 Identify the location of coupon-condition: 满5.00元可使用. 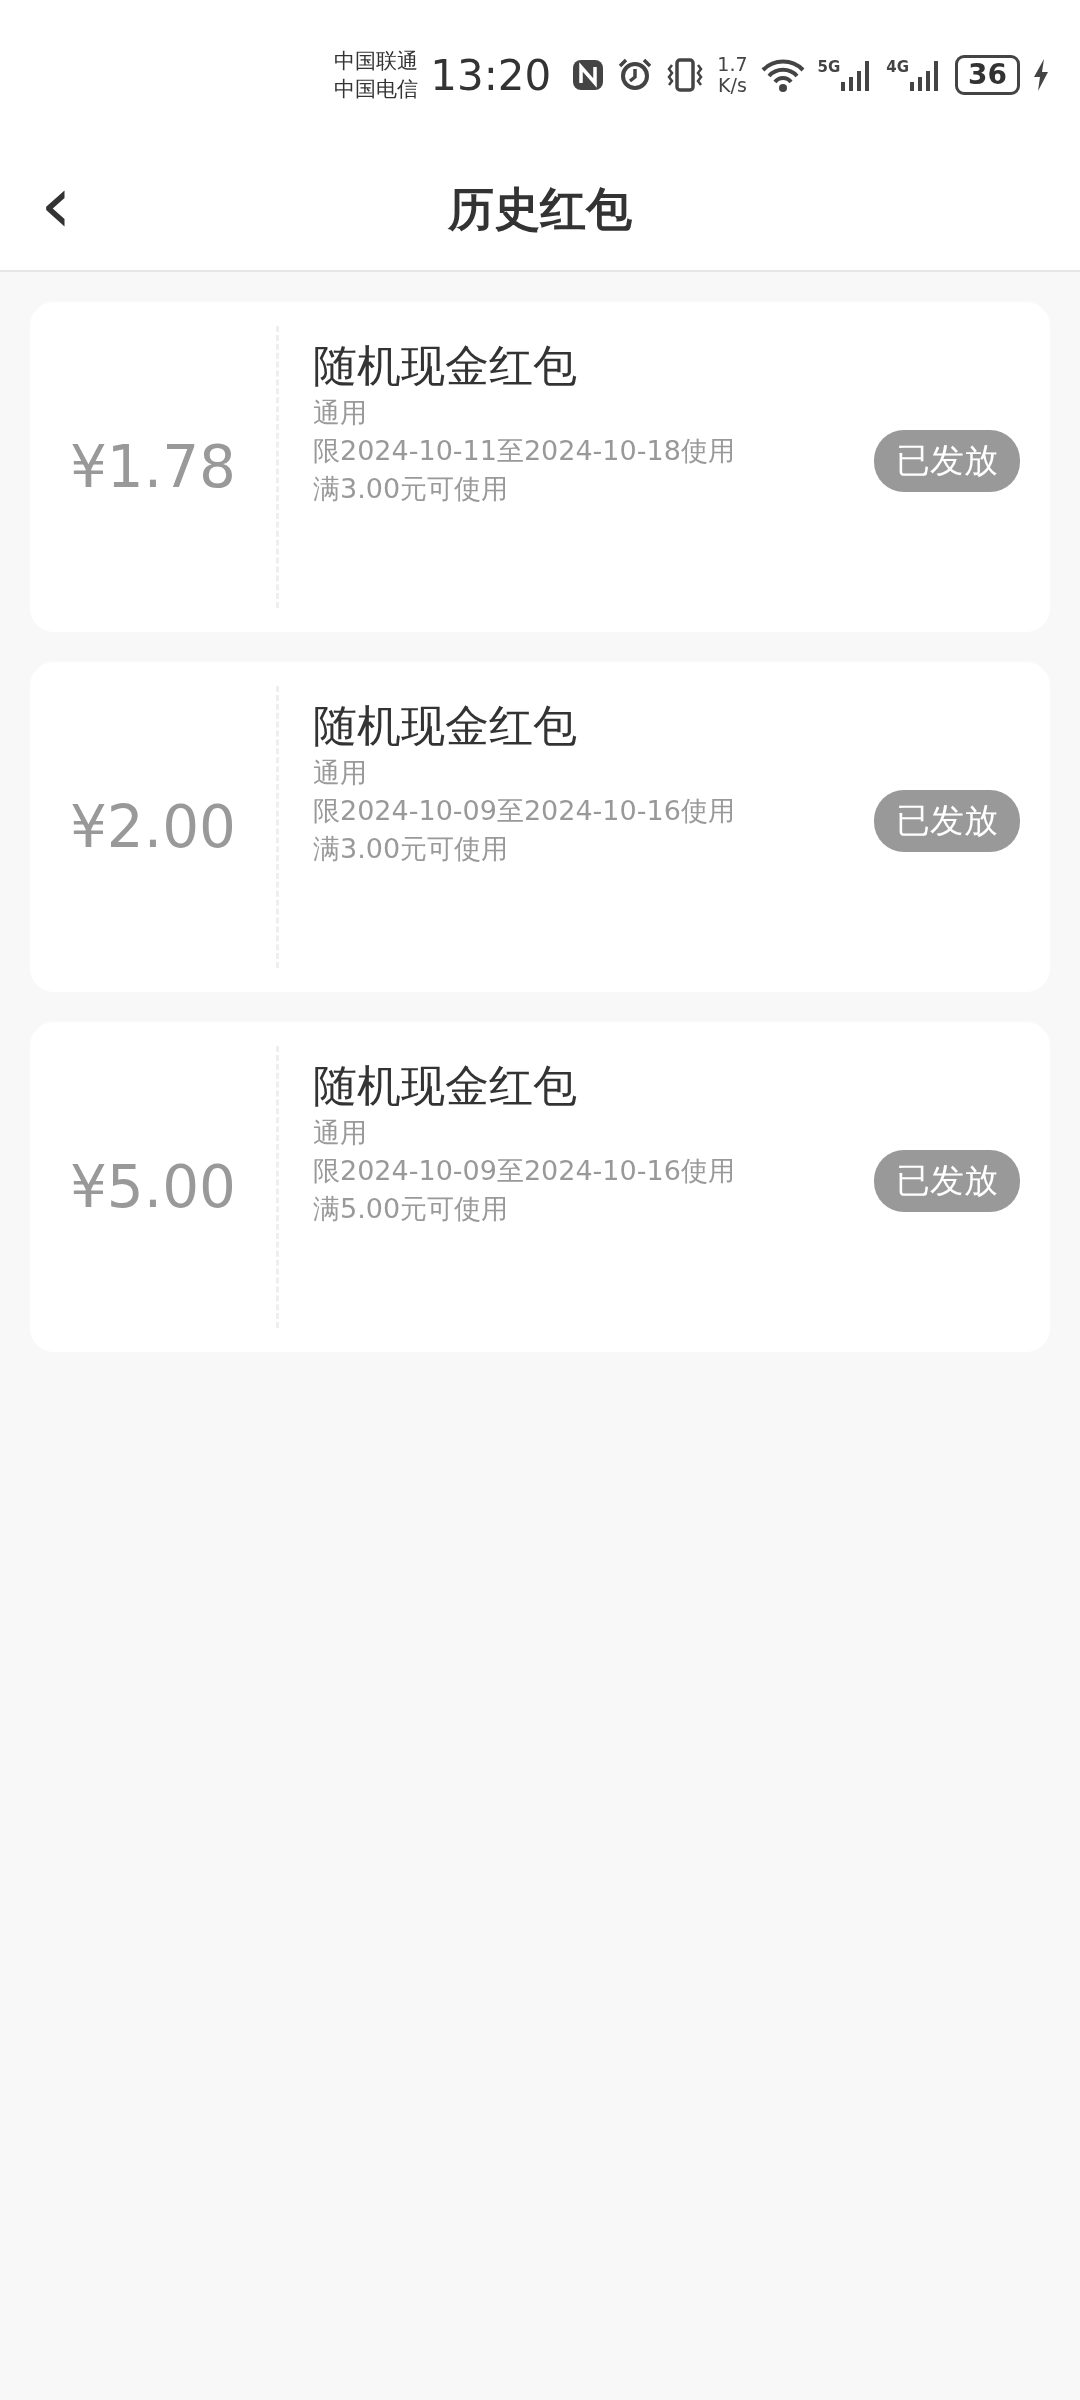
(411, 1209).